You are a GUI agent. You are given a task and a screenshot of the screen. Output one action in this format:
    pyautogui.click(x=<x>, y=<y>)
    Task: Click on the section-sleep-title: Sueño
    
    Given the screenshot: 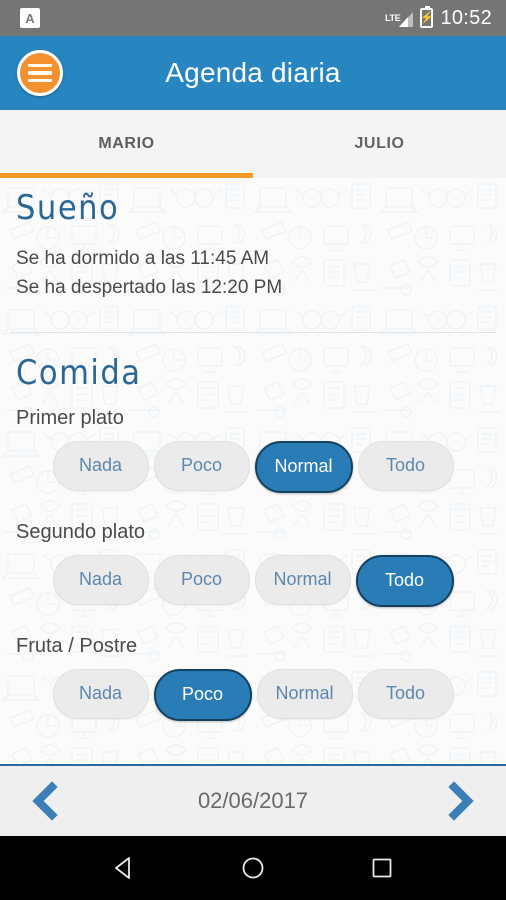 What is the action you would take?
    pyautogui.click(x=68, y=208)
    